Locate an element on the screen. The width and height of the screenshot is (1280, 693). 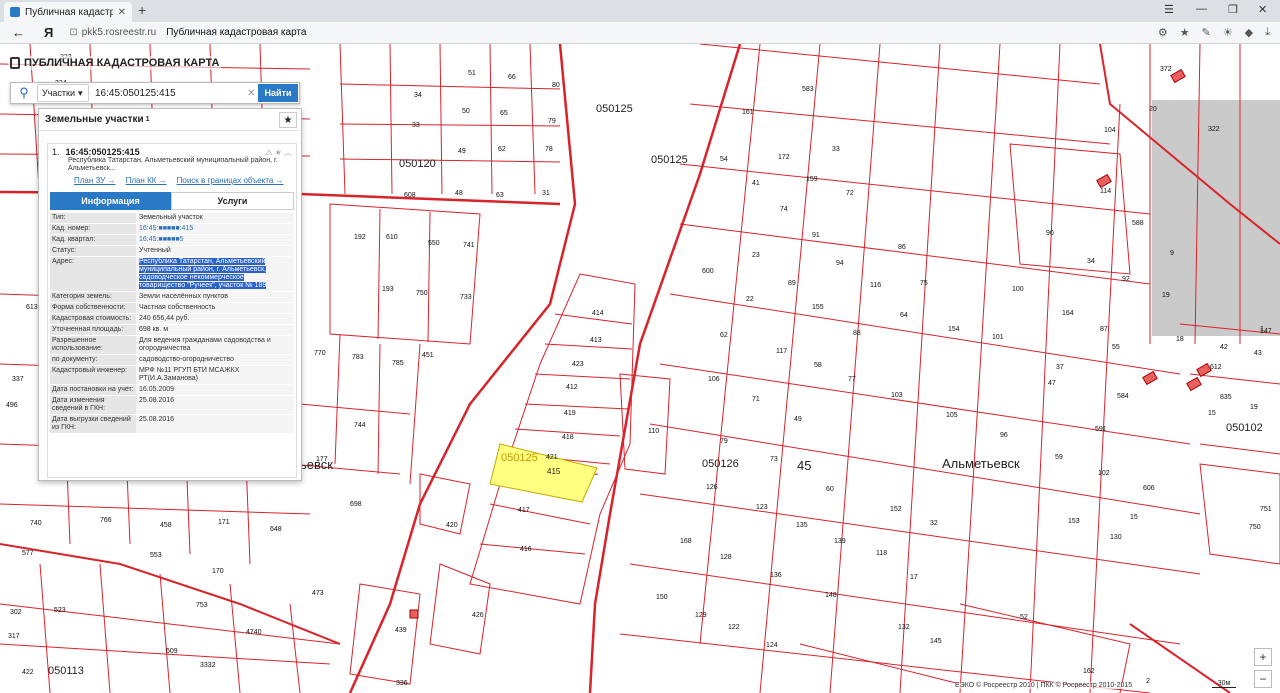
parcel-number-label: 91 is located at coordinates (816, 235).